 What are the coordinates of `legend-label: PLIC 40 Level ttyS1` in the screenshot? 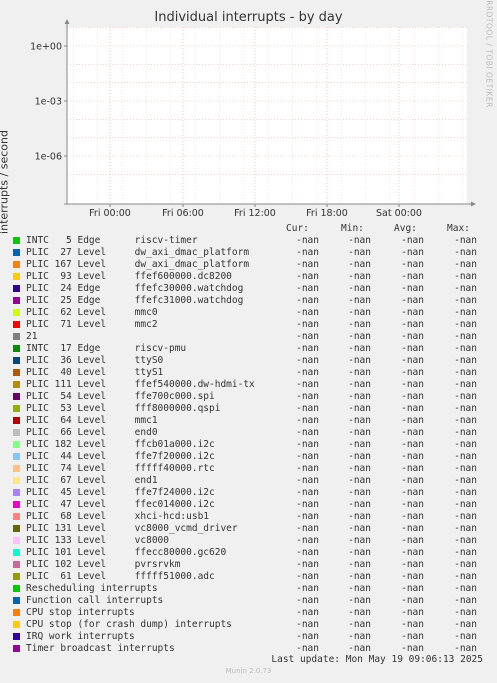 It's located at (95, 372).